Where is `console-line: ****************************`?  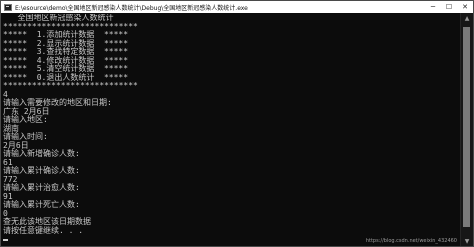 console-line: **************************** is located at coordinates (70, 85).